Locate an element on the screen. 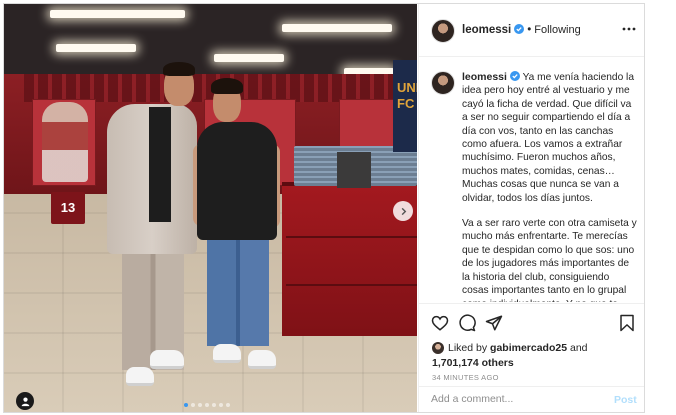 Image resolution: width=676 pixels, height=415 pixels. liked-by-line: Liked by gabimercado25 and is located at coordinates (510, 348).